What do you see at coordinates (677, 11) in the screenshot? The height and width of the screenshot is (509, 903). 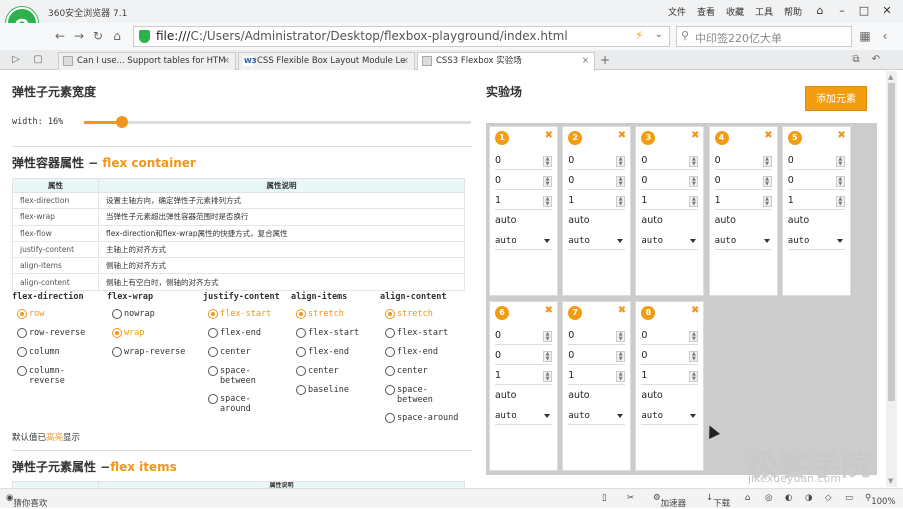 I see `menu-file: 文件` at bounding box center [677, 11].